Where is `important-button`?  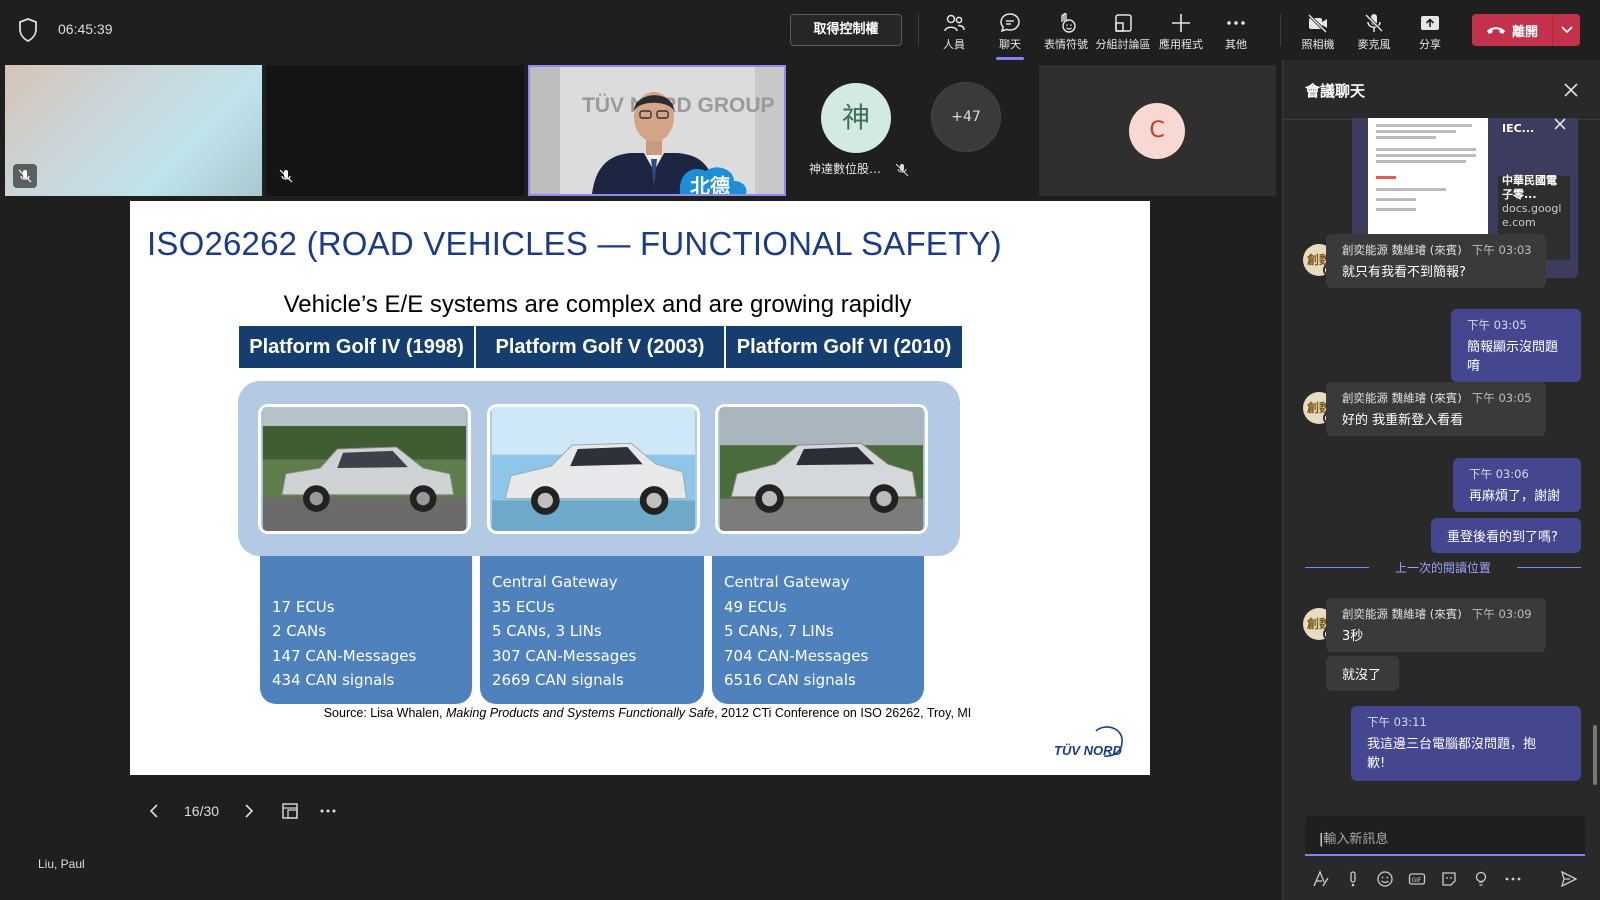
important-button is located at coordinates (1353, 879).